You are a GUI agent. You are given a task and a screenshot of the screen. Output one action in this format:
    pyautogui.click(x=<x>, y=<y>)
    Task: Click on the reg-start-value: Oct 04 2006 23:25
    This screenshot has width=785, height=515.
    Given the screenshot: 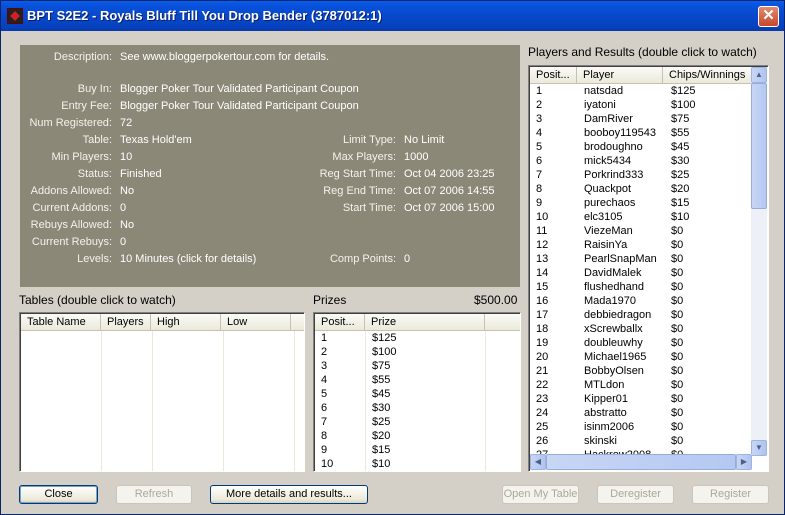 What is the action you would take?
    pyautogui.click(x=449, y=174)
    